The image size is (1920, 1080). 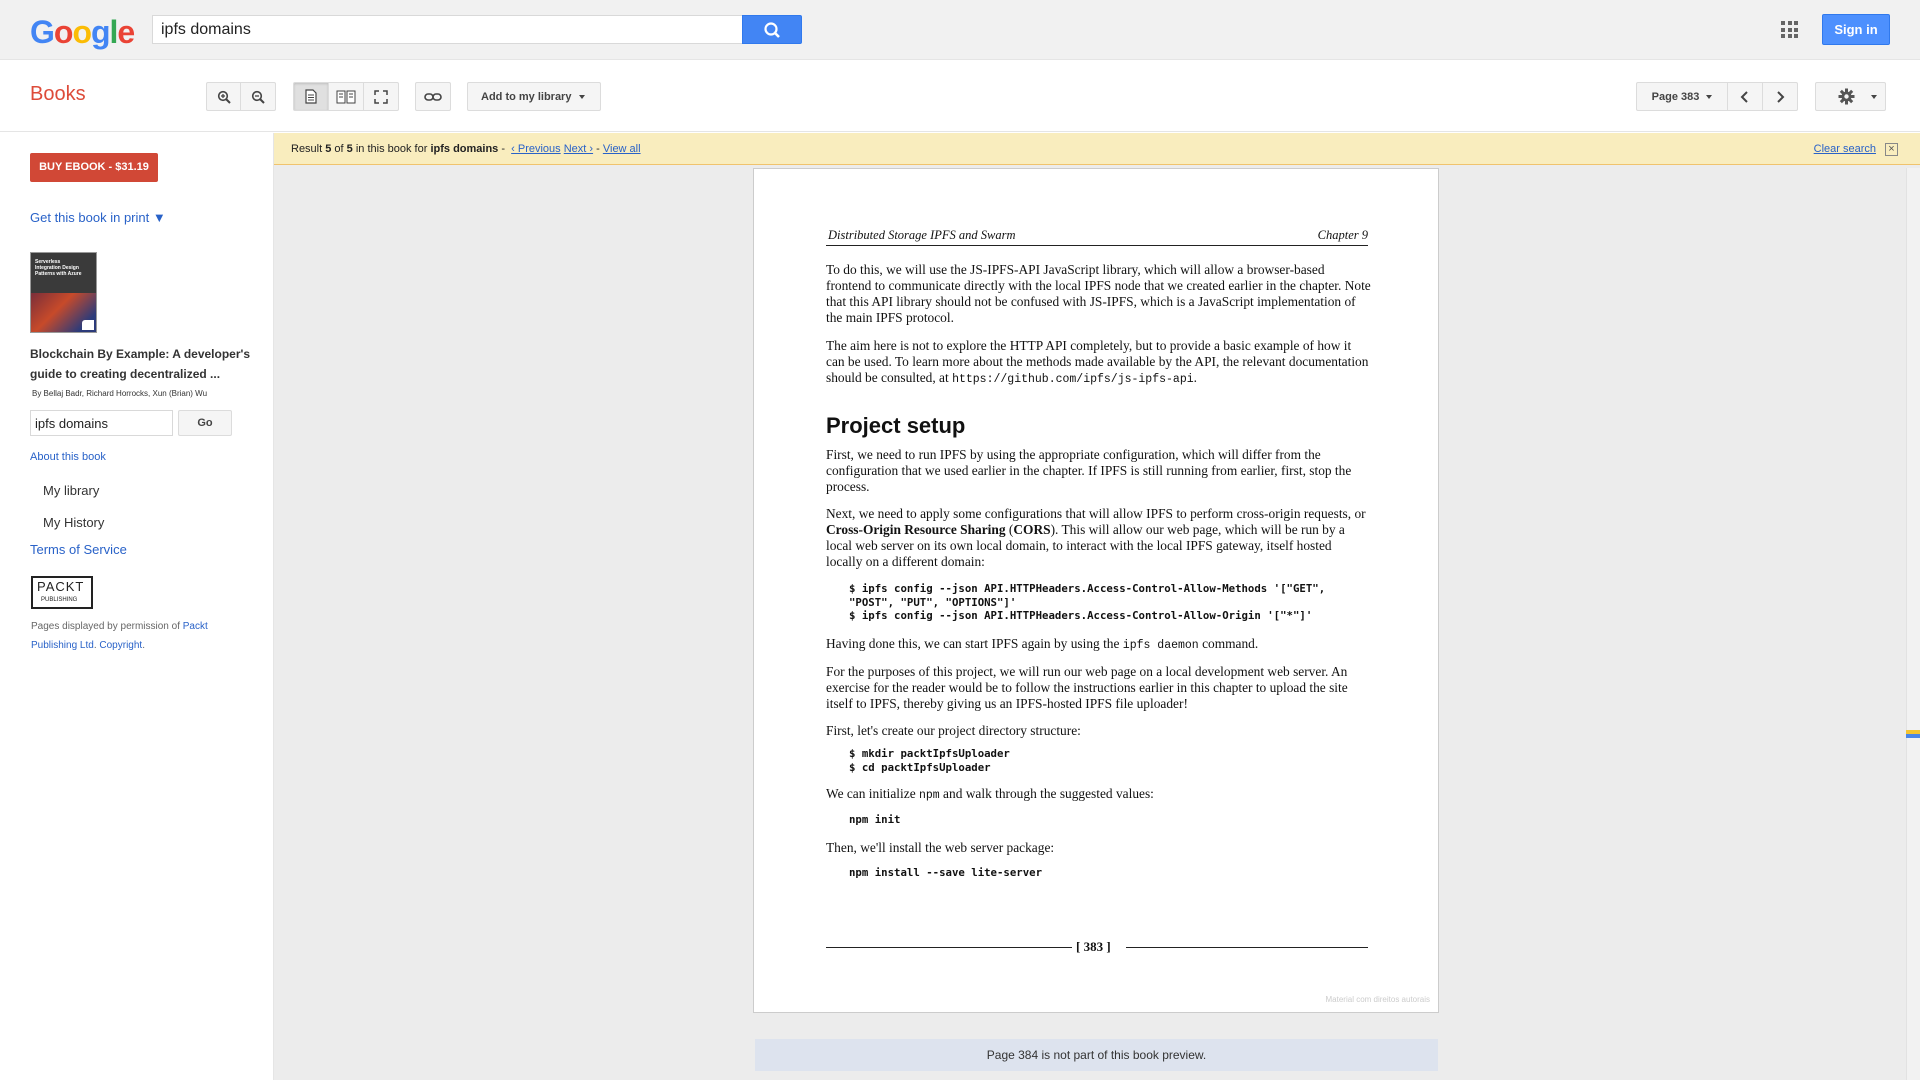 What do you see at coordinates (68, 457) in the screenshot?
I see `about-this-book-link: About this book` at bounding box center [68, 457].